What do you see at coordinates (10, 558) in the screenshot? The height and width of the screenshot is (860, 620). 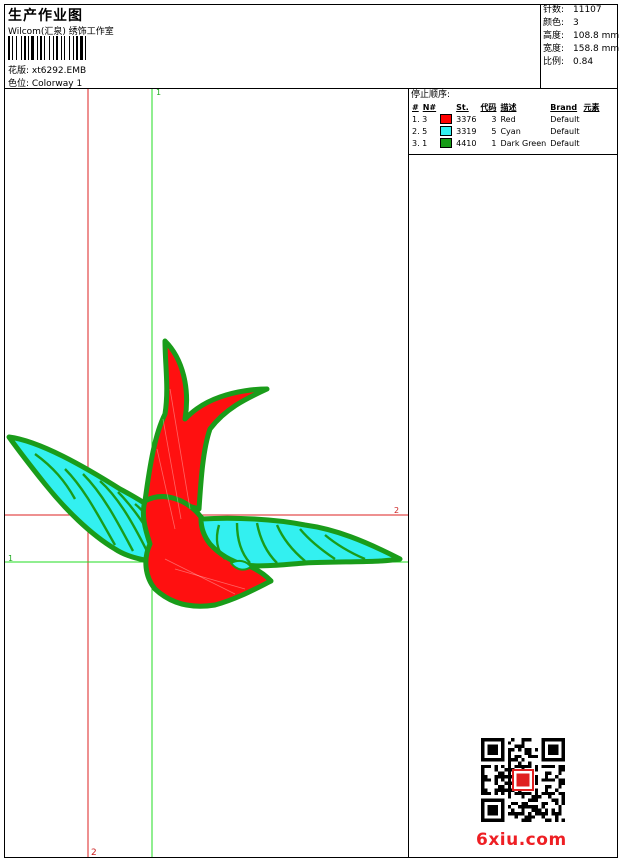 I see `green-horizontal-guide-label: 1` at bounding box center [10, 558].